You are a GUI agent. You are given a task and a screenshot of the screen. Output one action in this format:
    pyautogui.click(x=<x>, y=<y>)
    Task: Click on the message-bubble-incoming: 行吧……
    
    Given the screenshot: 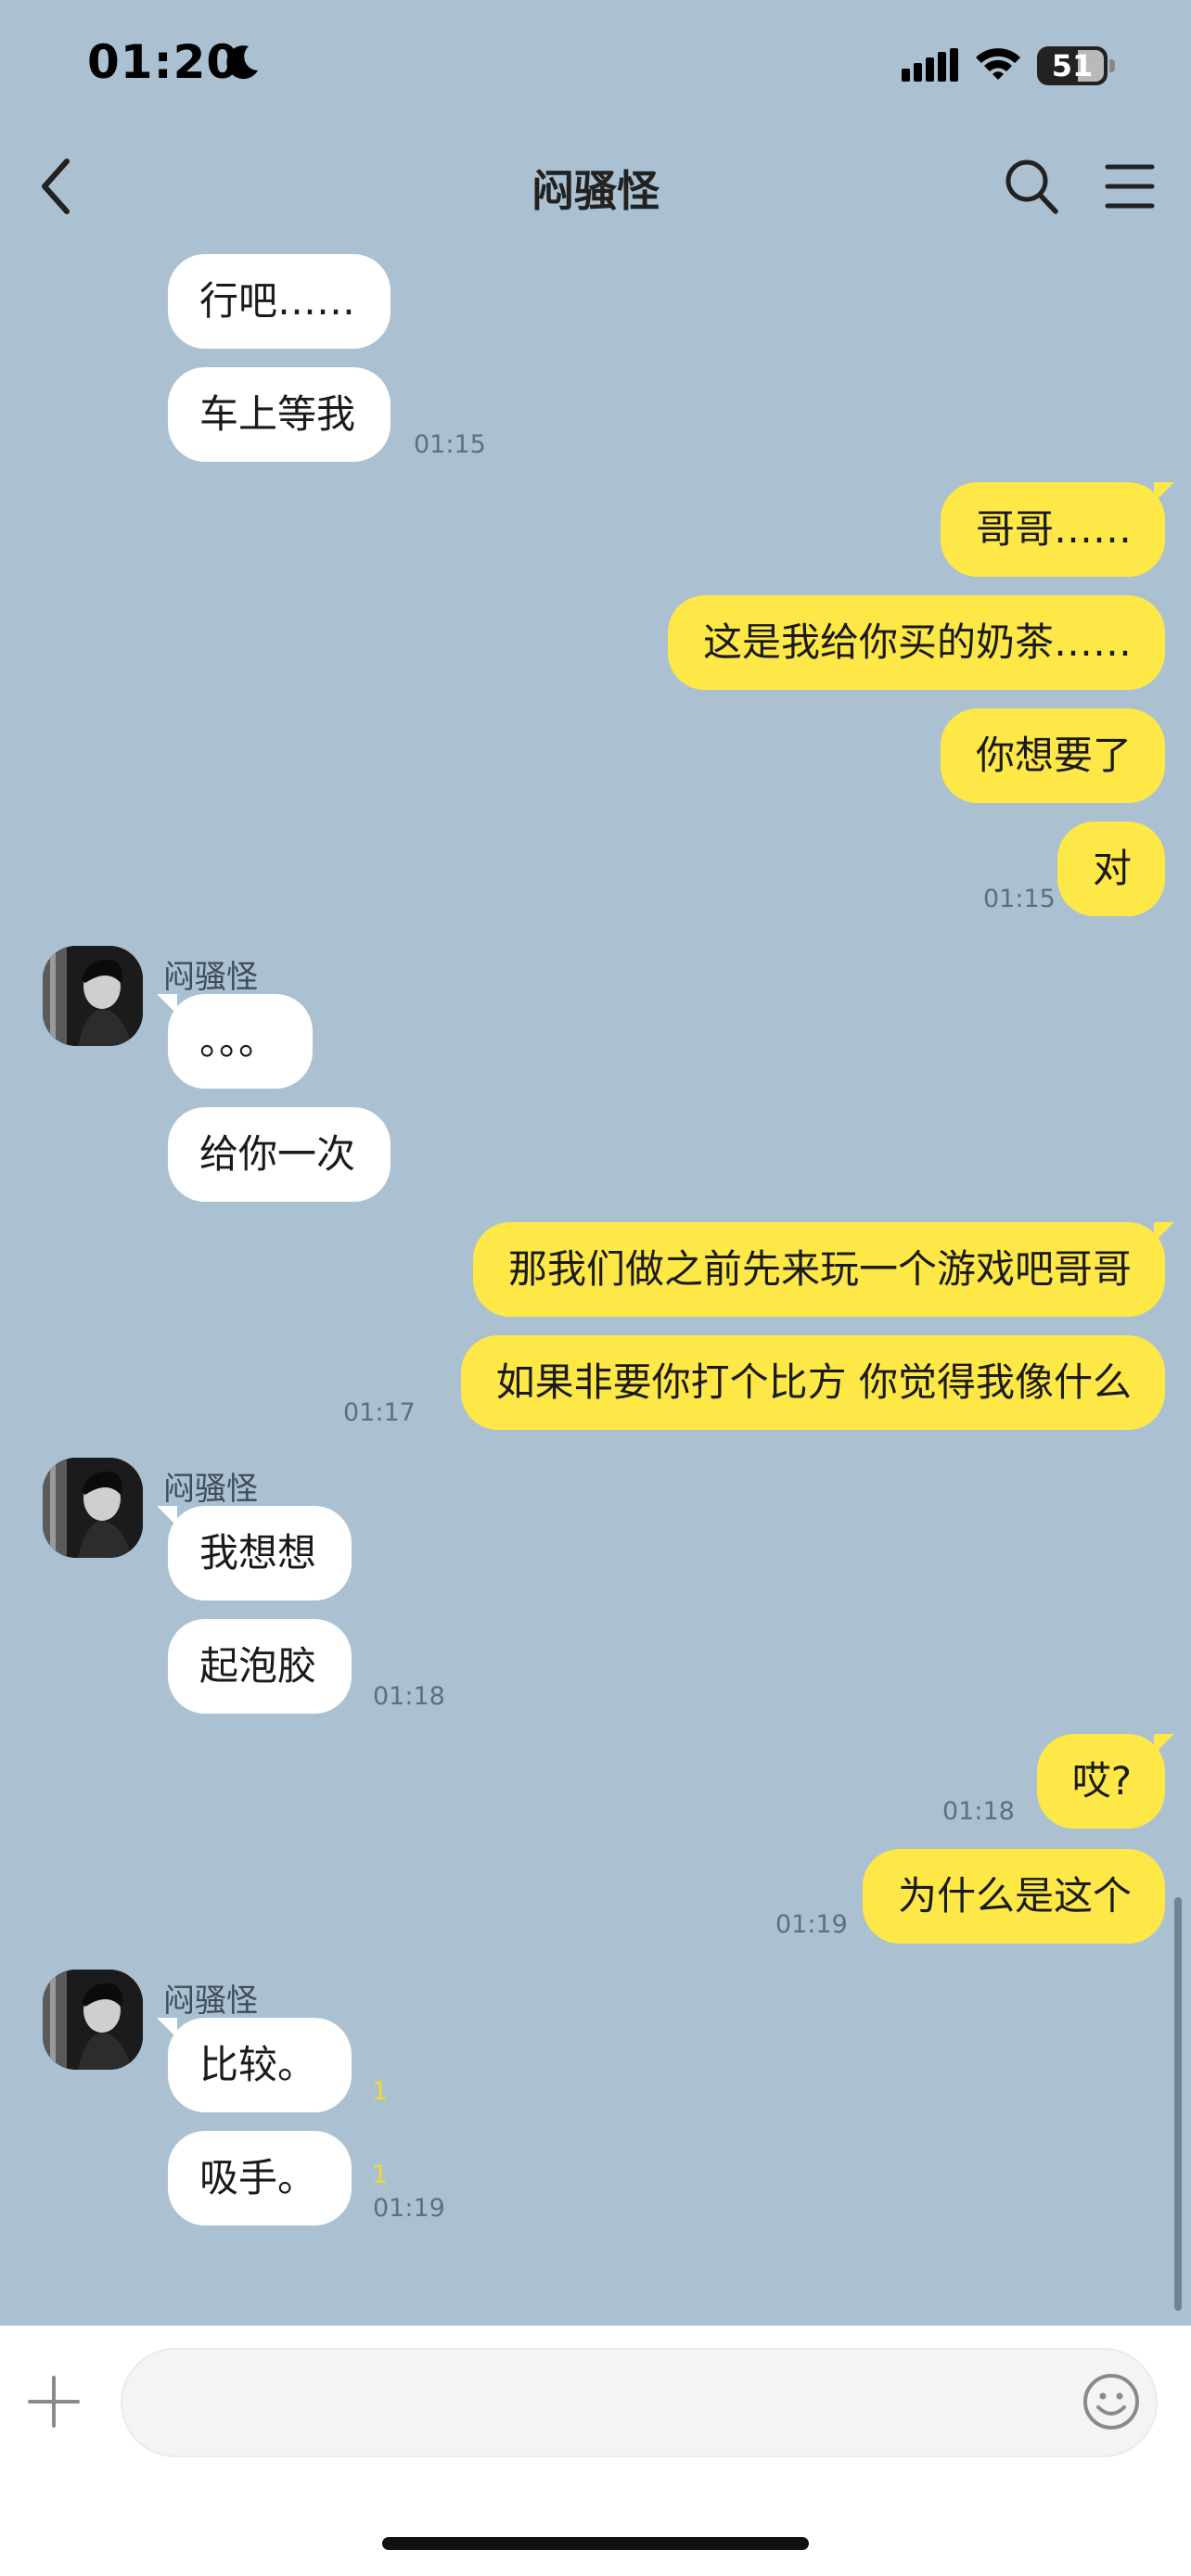 What is the action you would take?
    pyautogui.click(x=279, y=301)
    